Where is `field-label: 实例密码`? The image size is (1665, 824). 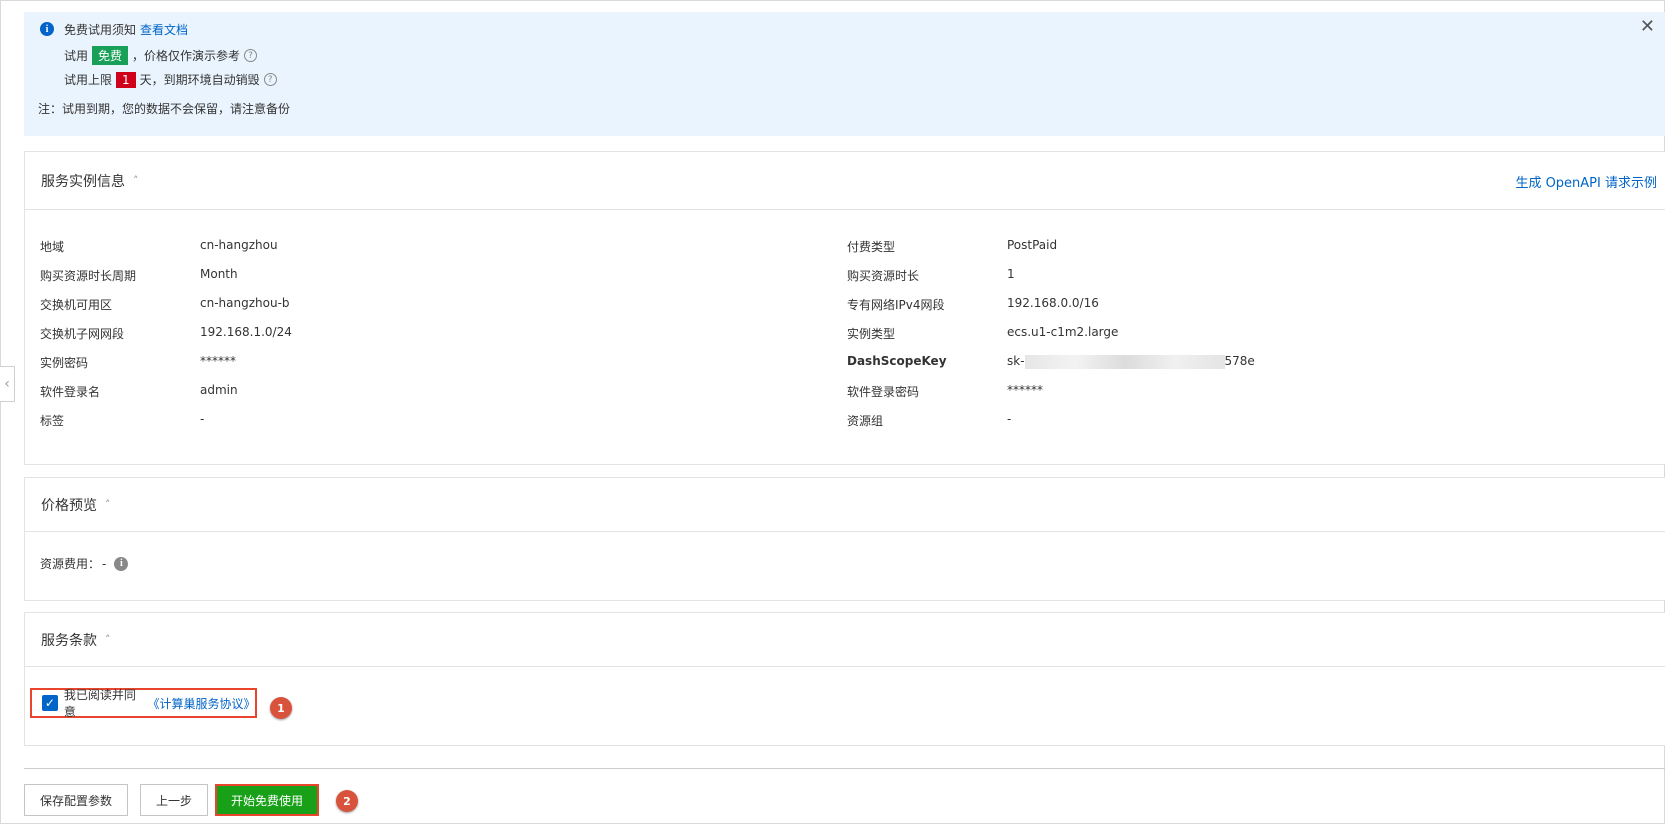
field-label: 实例密码 is located at coordinates (64, 363).